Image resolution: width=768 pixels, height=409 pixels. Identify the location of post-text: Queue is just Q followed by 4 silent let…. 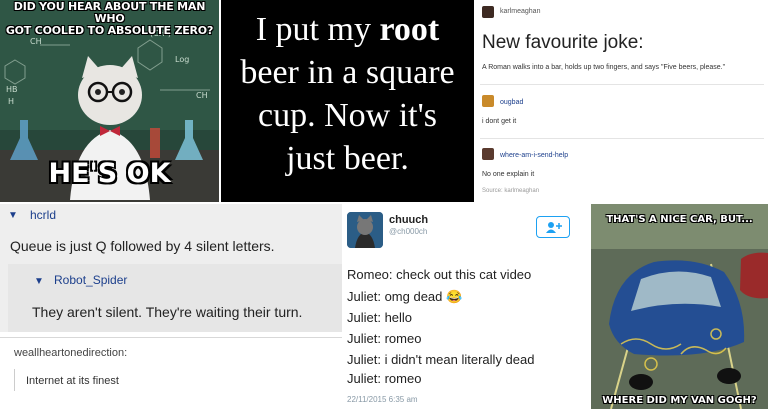
(142, 246).